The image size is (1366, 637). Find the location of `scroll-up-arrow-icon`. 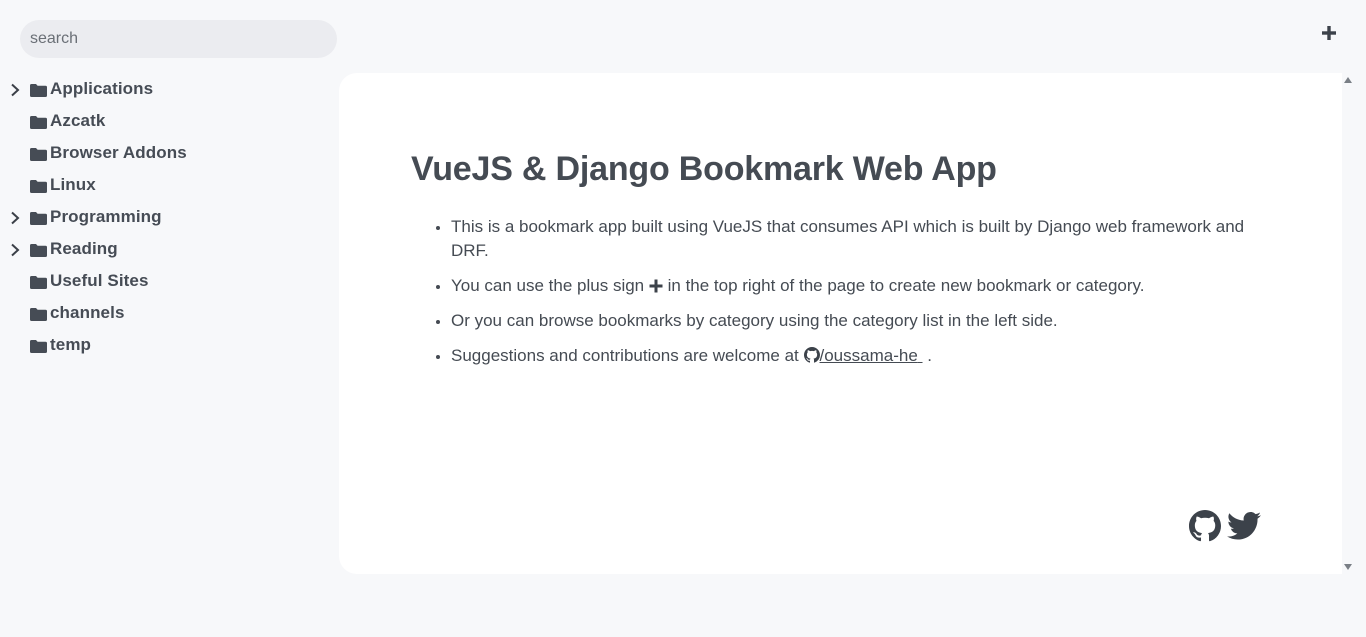

scroll-up-arrow-icon is located at coordinates (1348, 80).